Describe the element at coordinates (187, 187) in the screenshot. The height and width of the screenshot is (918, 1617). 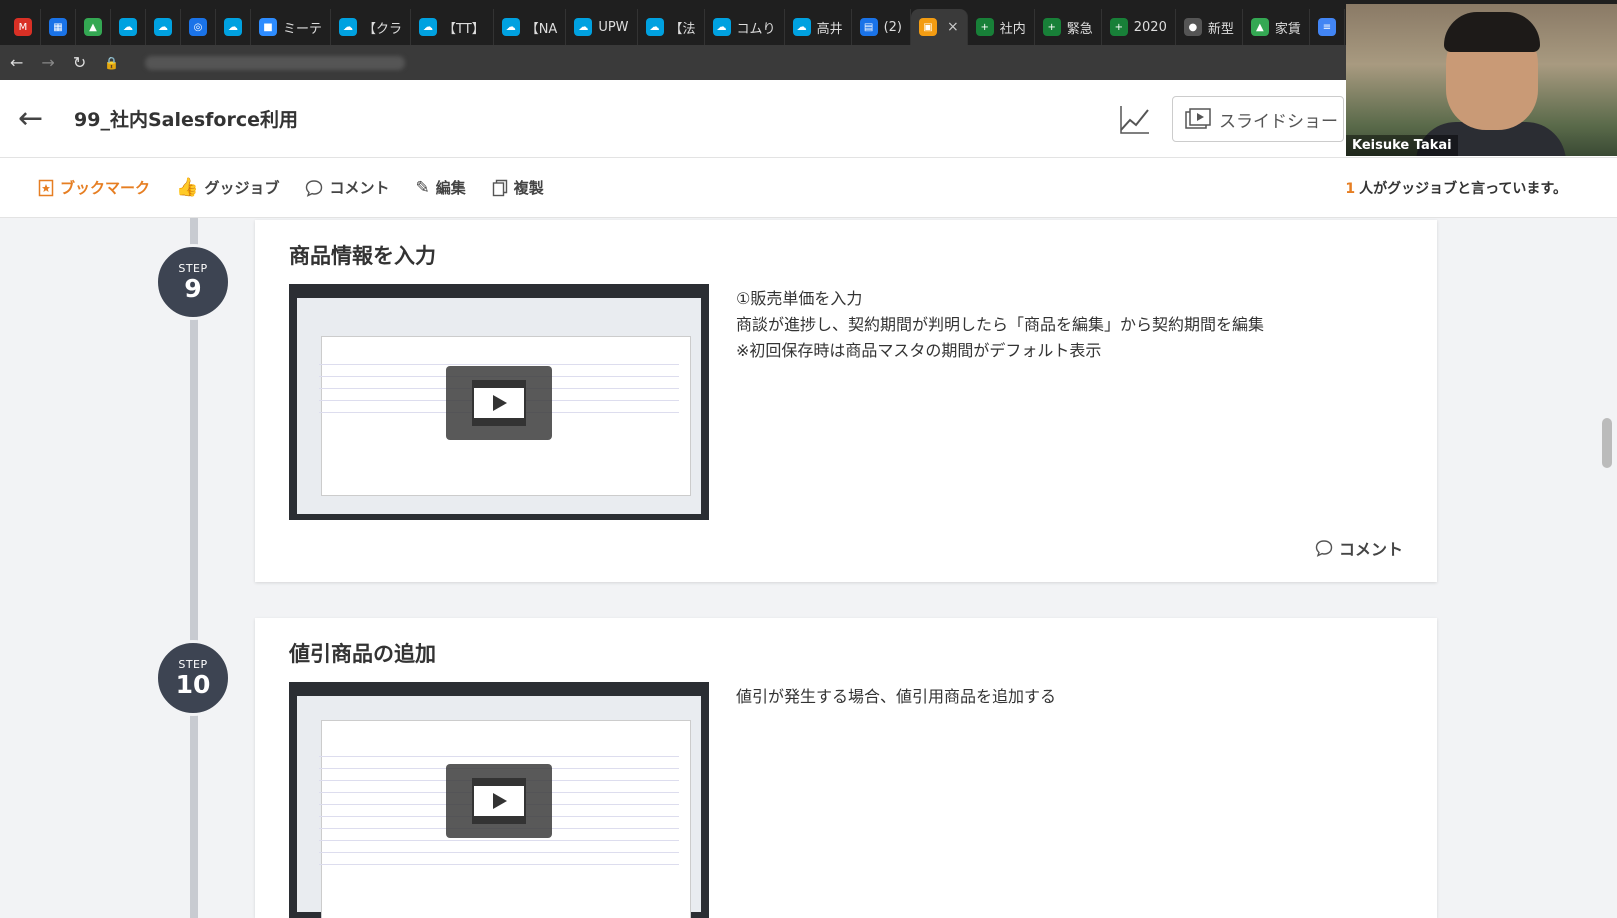
I see `thumbs-up-icon: 👍` at that location.